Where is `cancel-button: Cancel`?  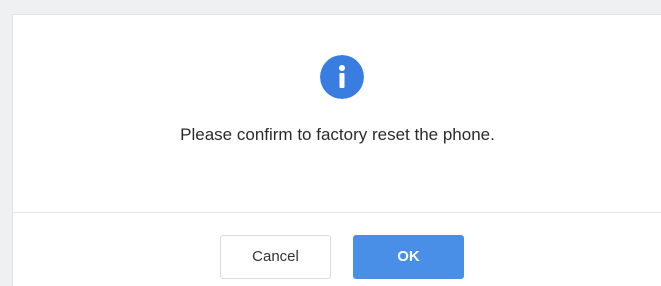
cancel-button: Cancel is located at coordinates (275, 257).